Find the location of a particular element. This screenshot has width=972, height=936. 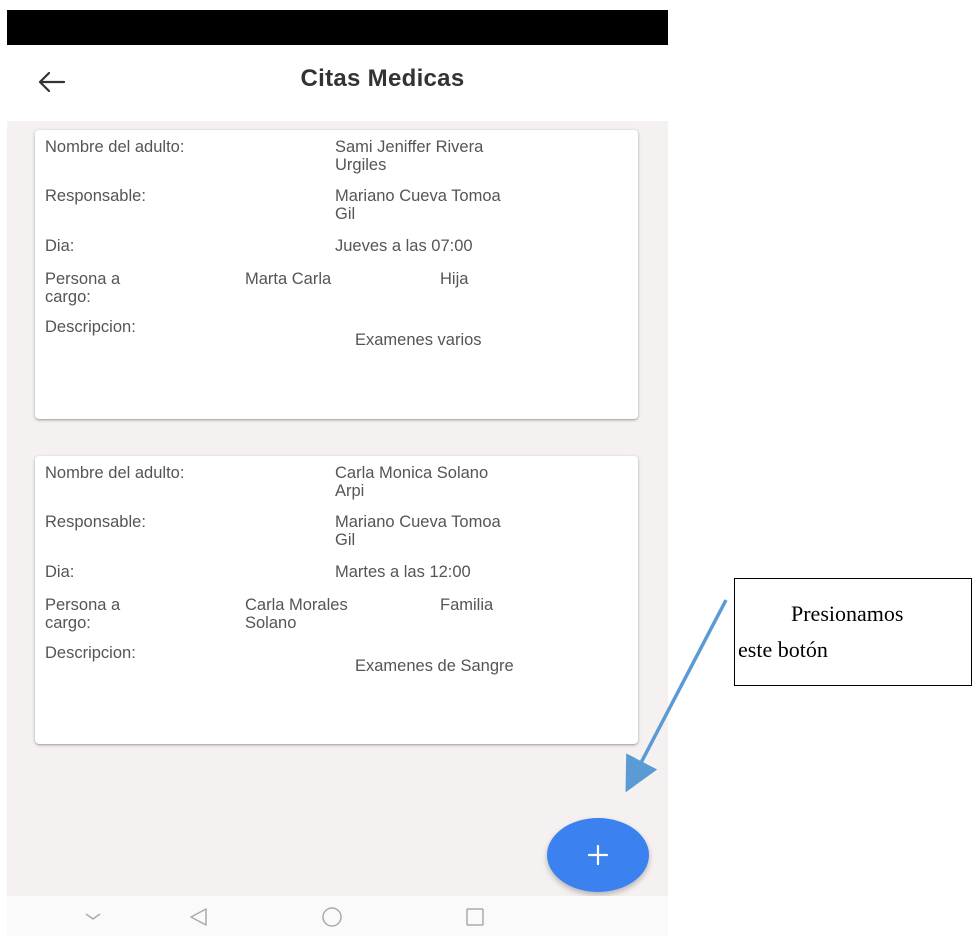

adult-name-line1: Carla Monica Solano is located at coordinates (412, 473).